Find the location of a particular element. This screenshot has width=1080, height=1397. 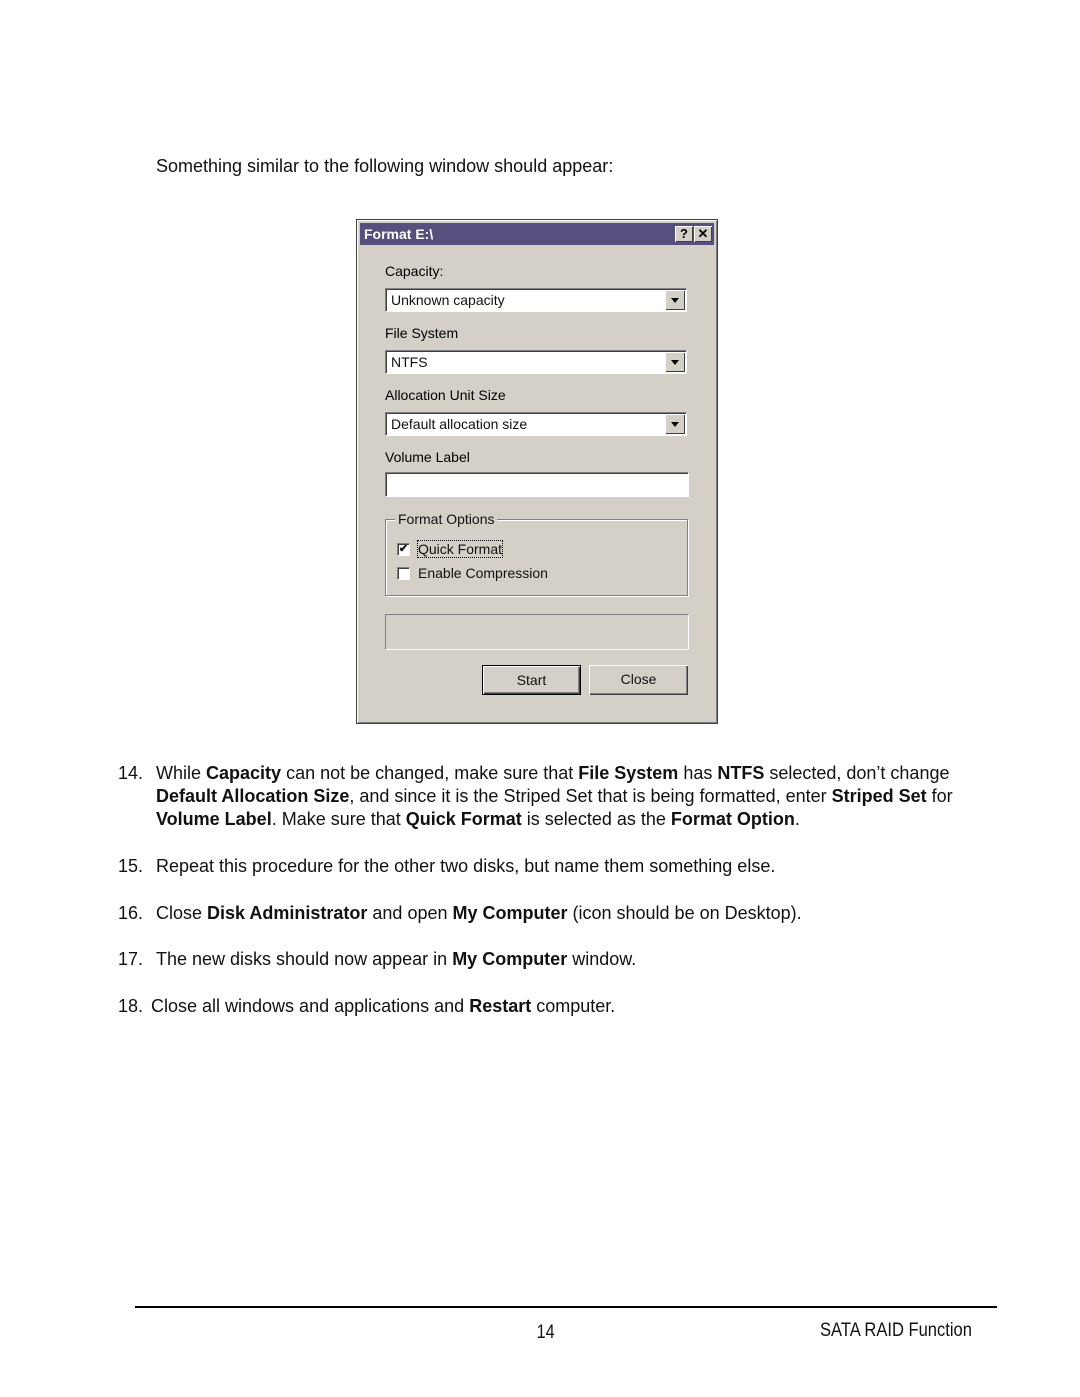

emphasis-term: Quick Format is located at coordinates (463, 819).